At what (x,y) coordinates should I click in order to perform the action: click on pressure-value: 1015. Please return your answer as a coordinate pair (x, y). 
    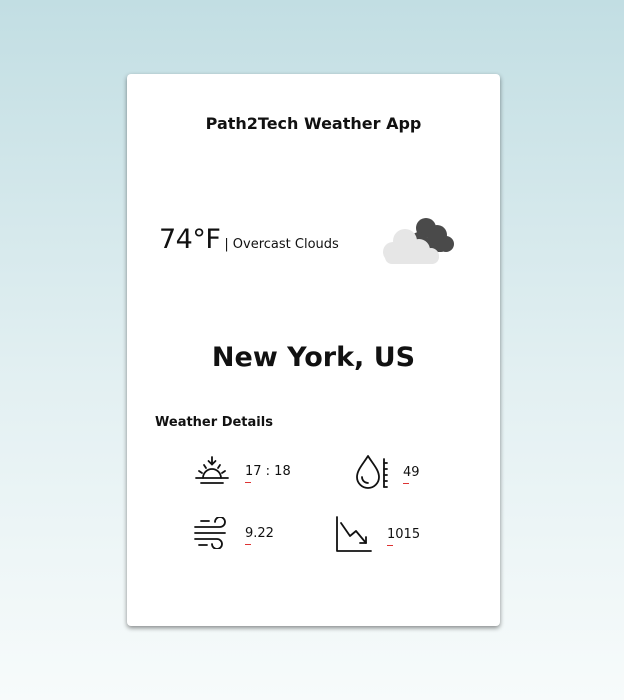
    Looking at the image, I should click on (404, 536).